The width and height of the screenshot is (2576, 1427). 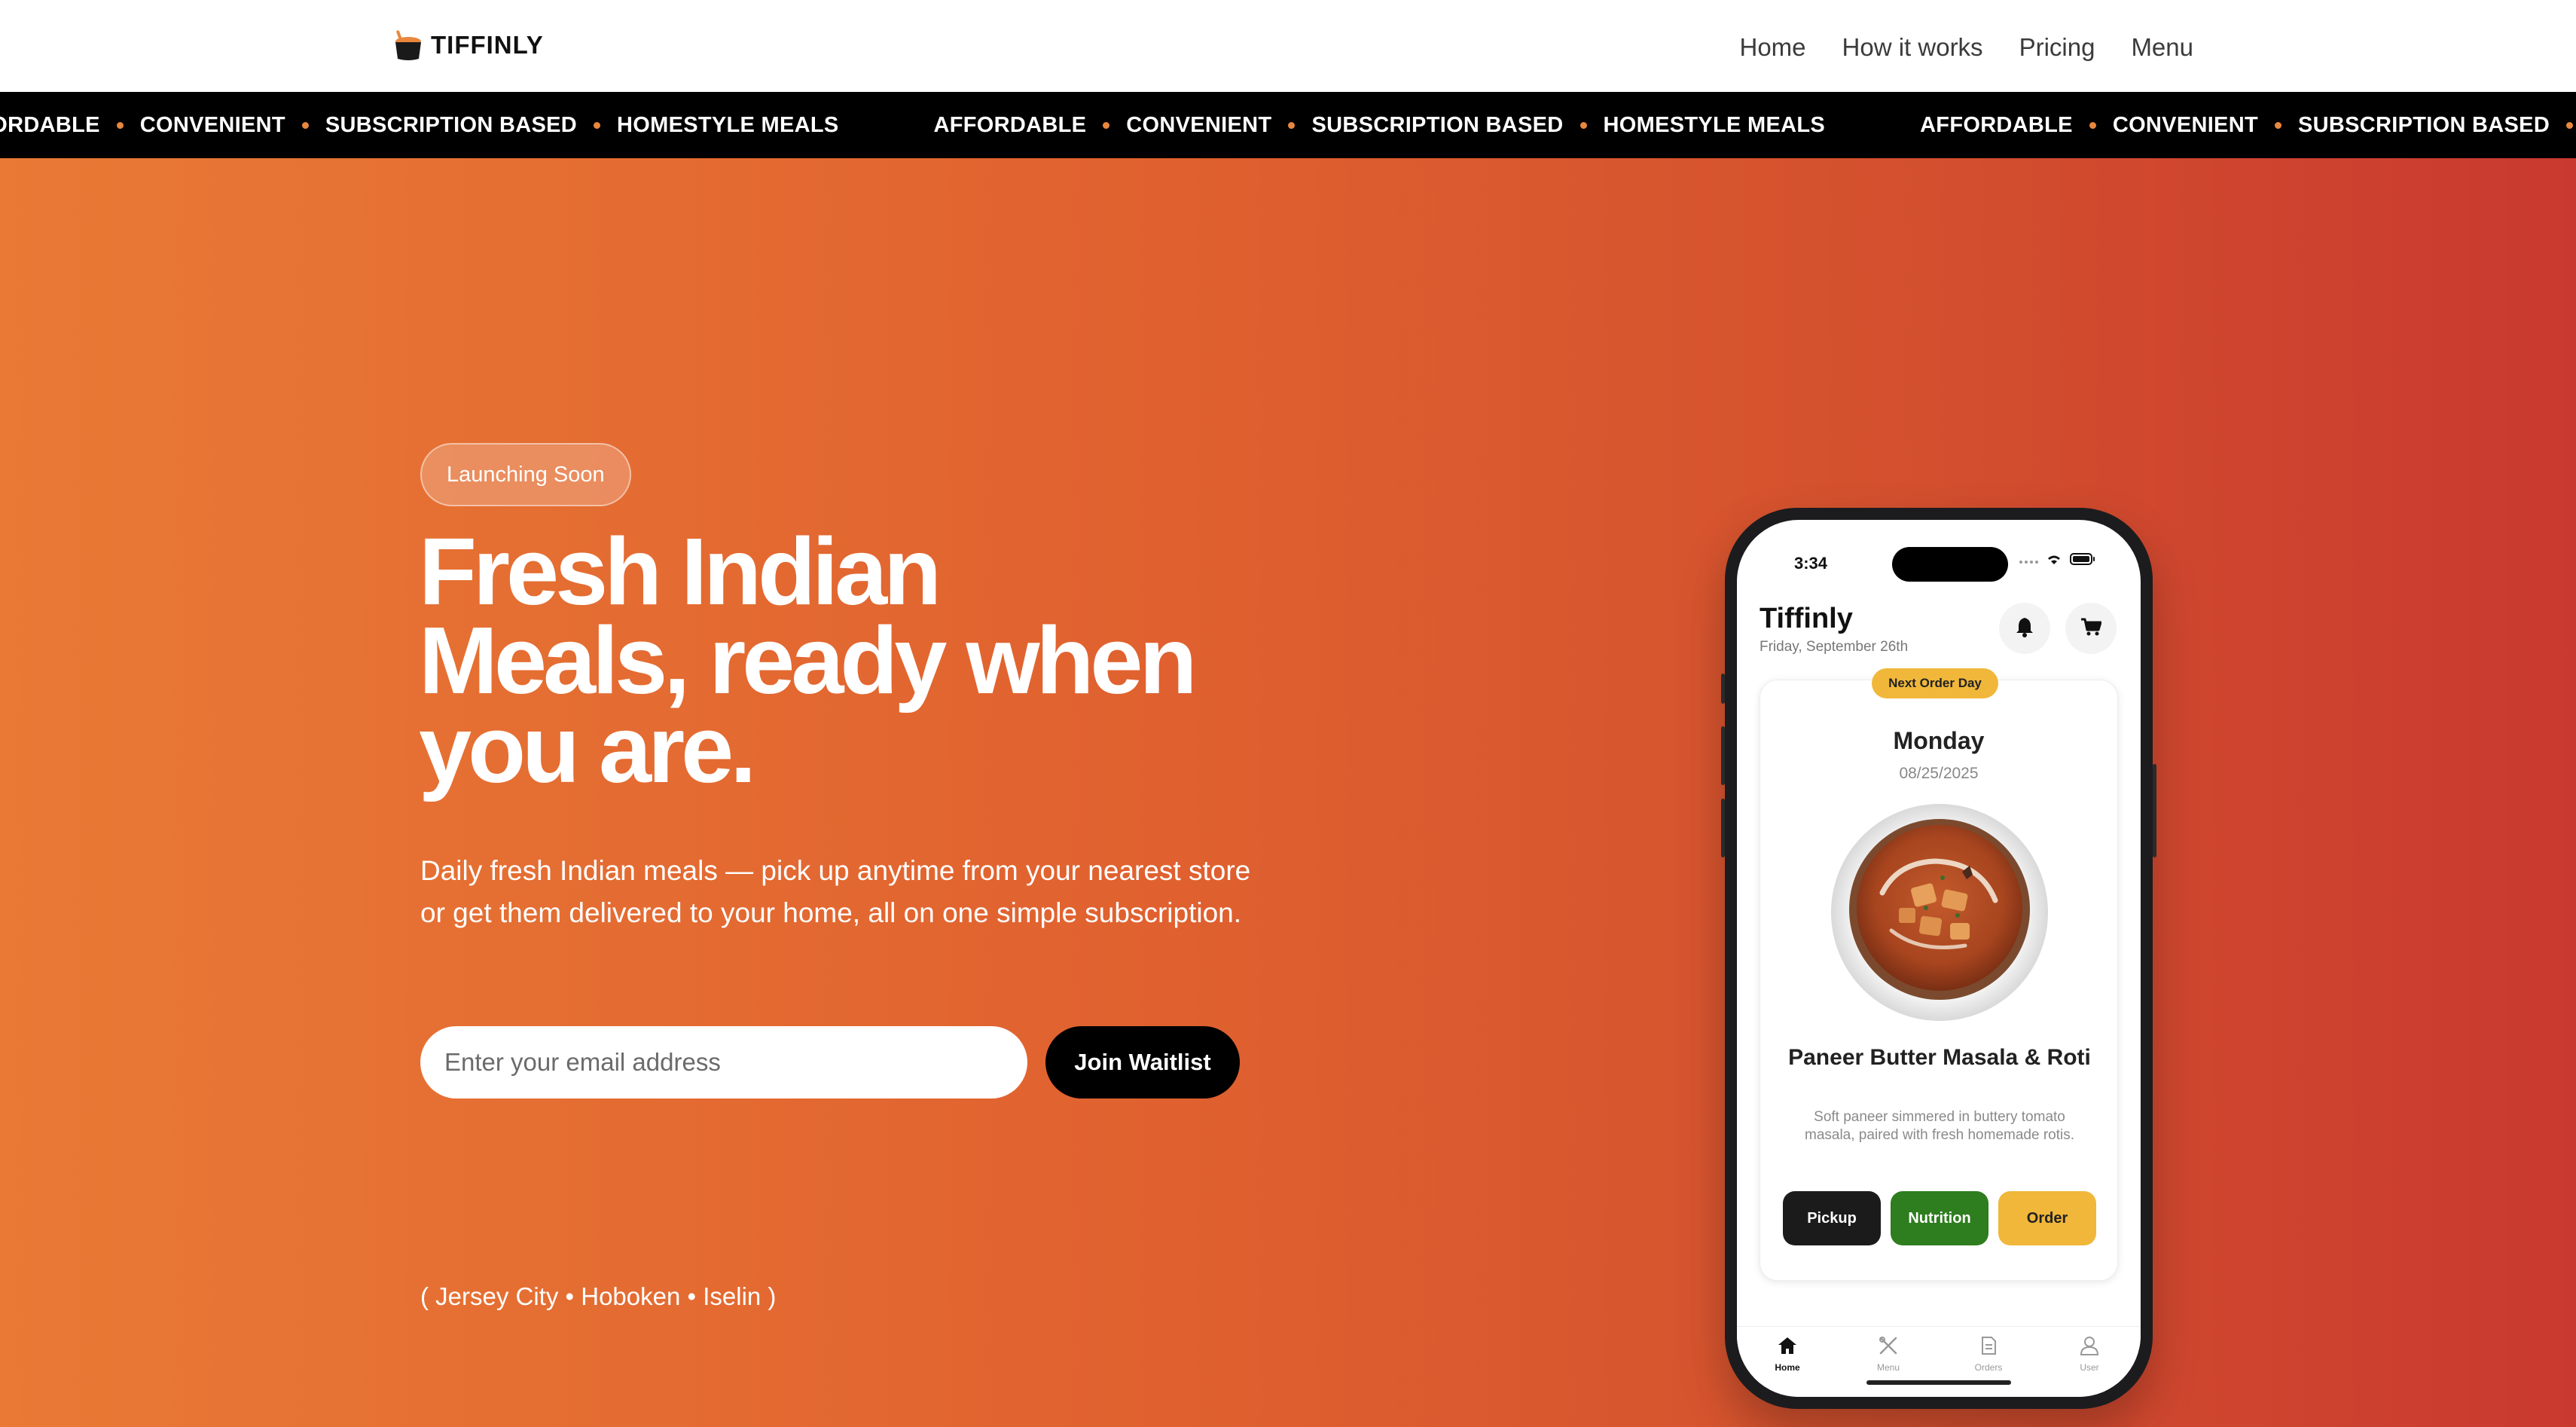 What do you see at coordinates (2090, 1367) in the screenshot?
I see `tab-label: User` at bounding box center [2090, 1367].